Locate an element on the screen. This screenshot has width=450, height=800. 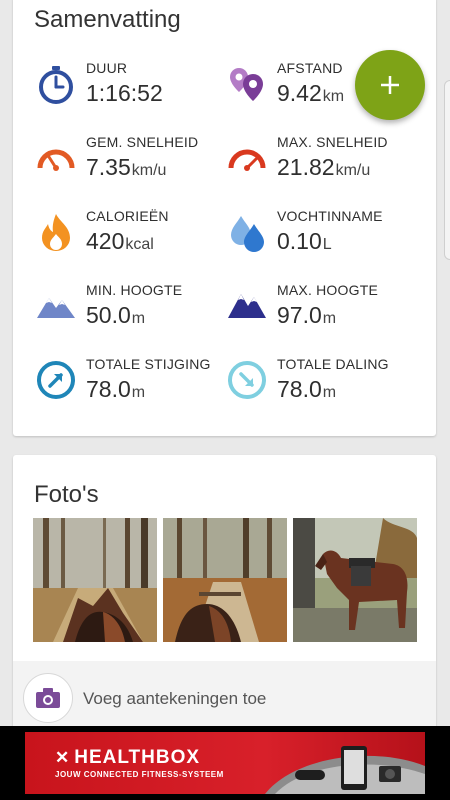
stat-label: MAX. SNELHEID is located at coordinates (332, 142).